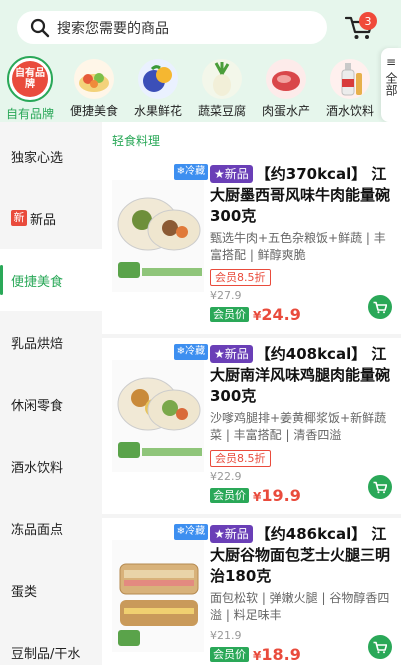  What do you see at coordinates (43, 220) in the screenshot?
I see `sidebar-item-label: 新品` at bounding box center [43, 220].